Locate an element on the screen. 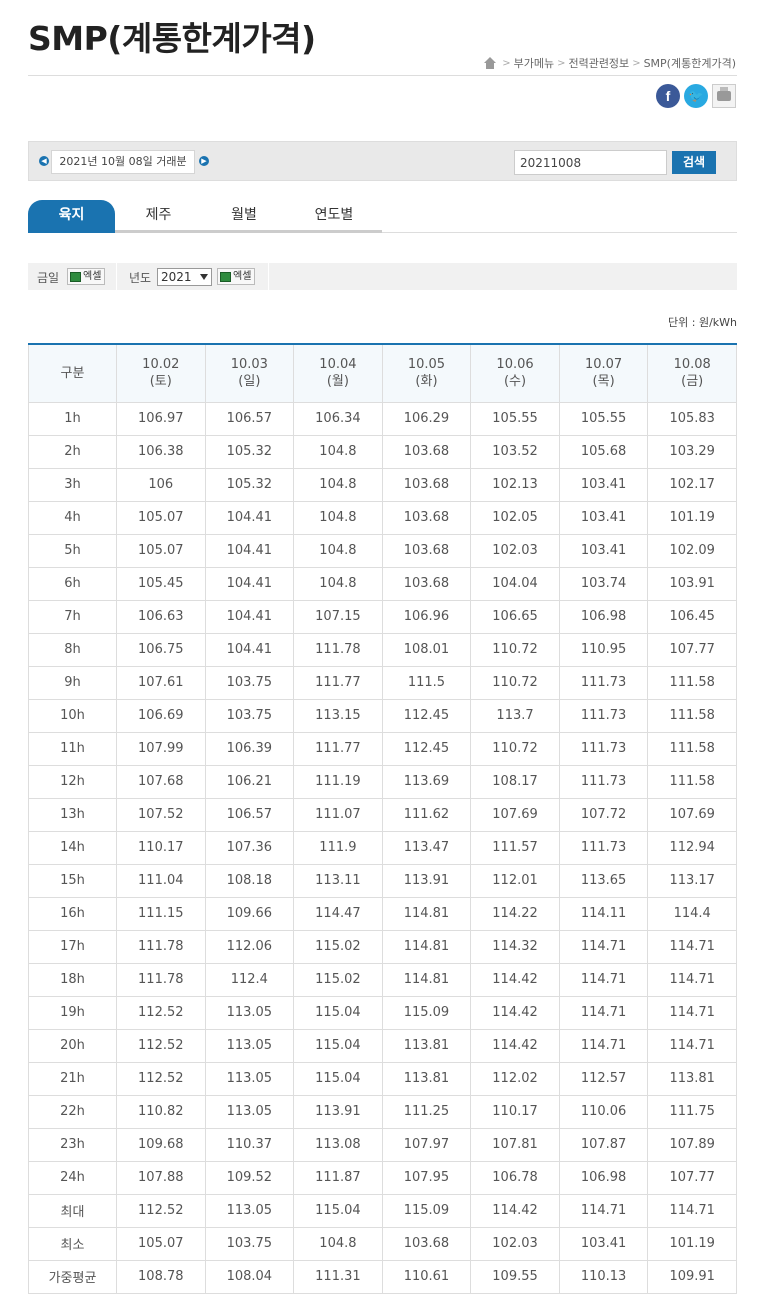  table-cell: 107.36 is located at coordinates (249, 847).